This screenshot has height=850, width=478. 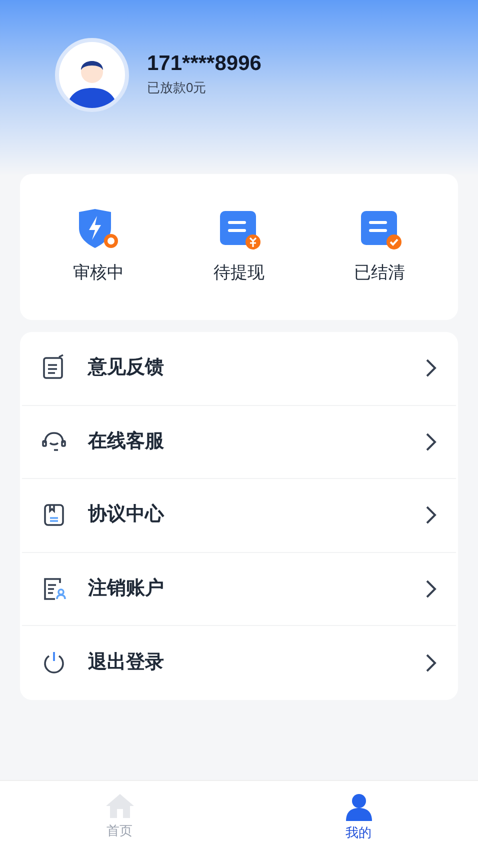 I want to click on status-item: 待提现, so click(x=238, y=247).